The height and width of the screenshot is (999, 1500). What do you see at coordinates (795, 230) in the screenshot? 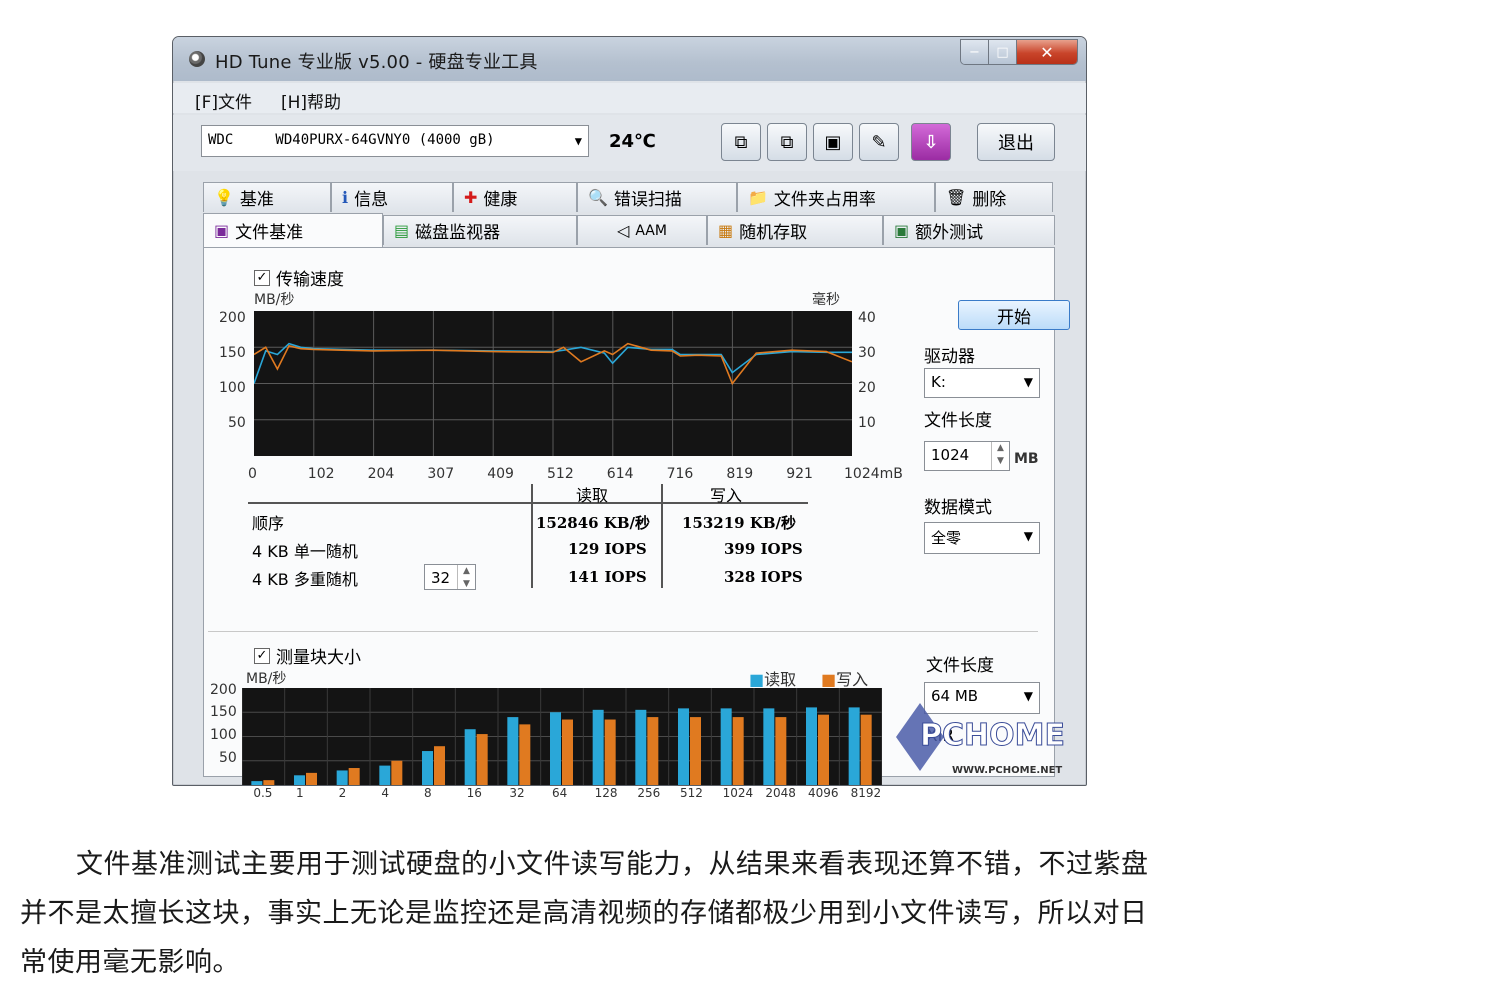
I see `tab-random-access: ▦ 随机存取` at bounding box center [795, 230].